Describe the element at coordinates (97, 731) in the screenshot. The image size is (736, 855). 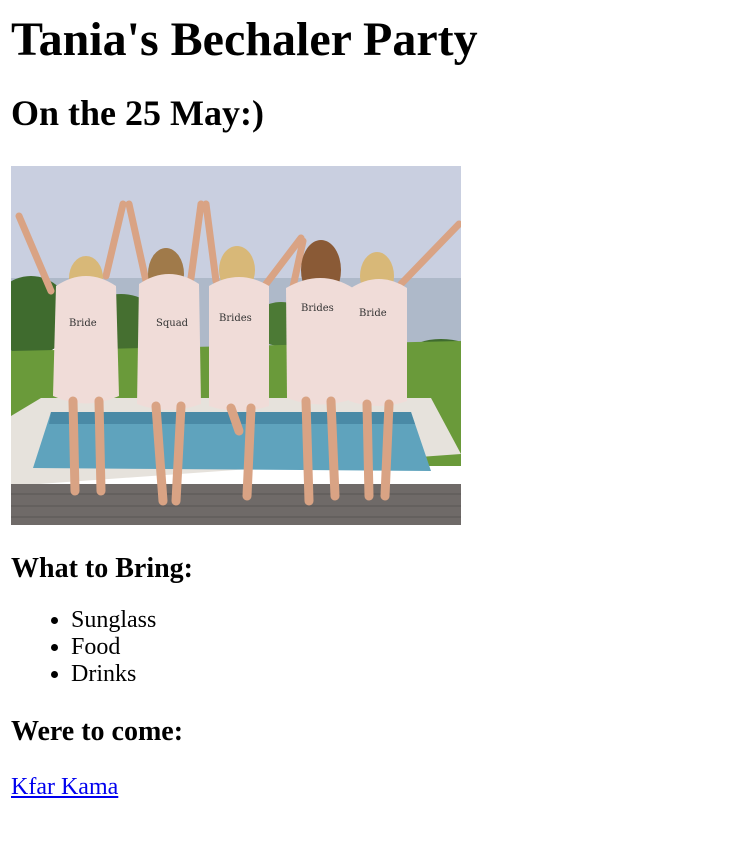
I see `location-heading: Were to come:` at that location.